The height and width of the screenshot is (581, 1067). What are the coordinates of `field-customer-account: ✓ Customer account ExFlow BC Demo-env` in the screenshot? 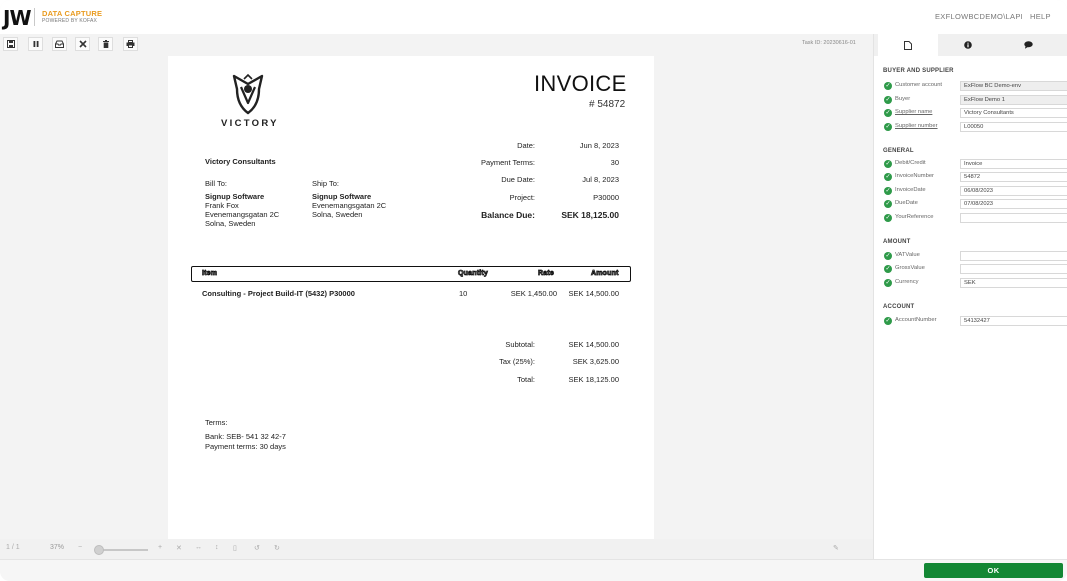 It's located at (975, 86).